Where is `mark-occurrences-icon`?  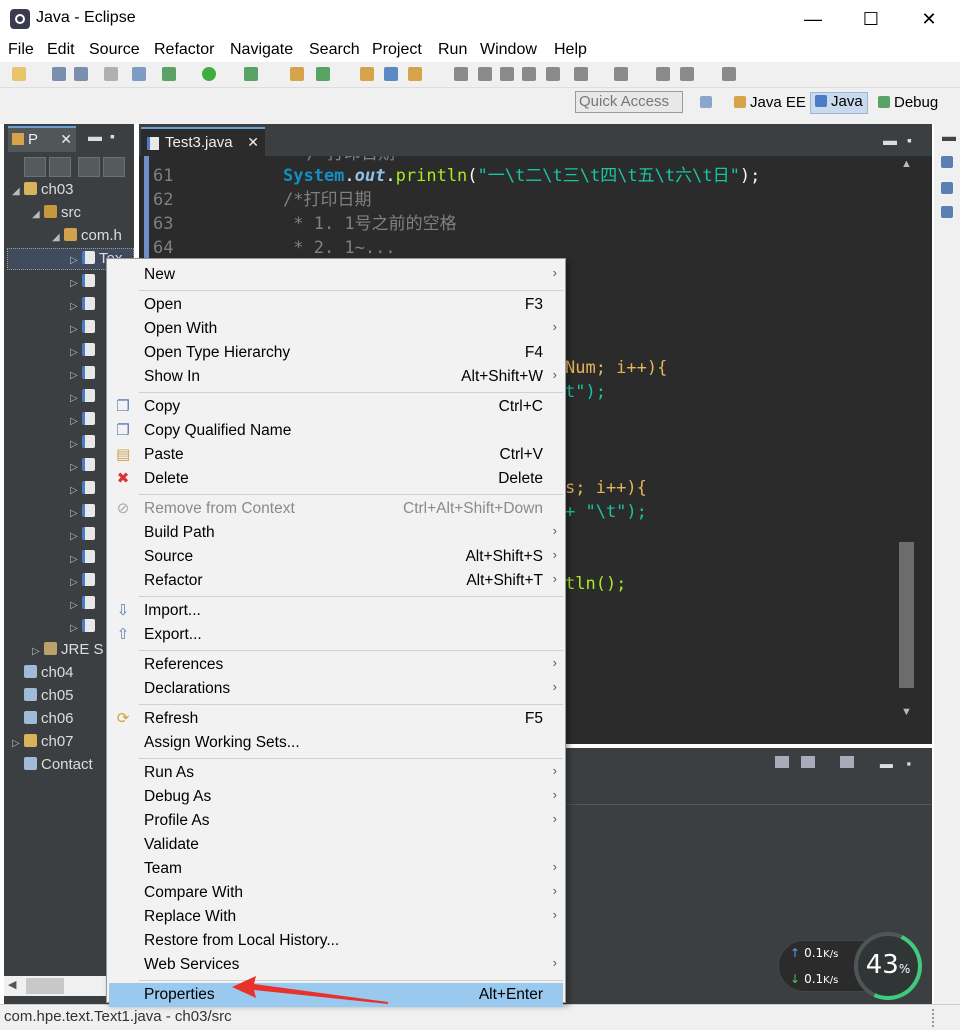 mark-occurrences-icon is located at coordinates (415, 74).